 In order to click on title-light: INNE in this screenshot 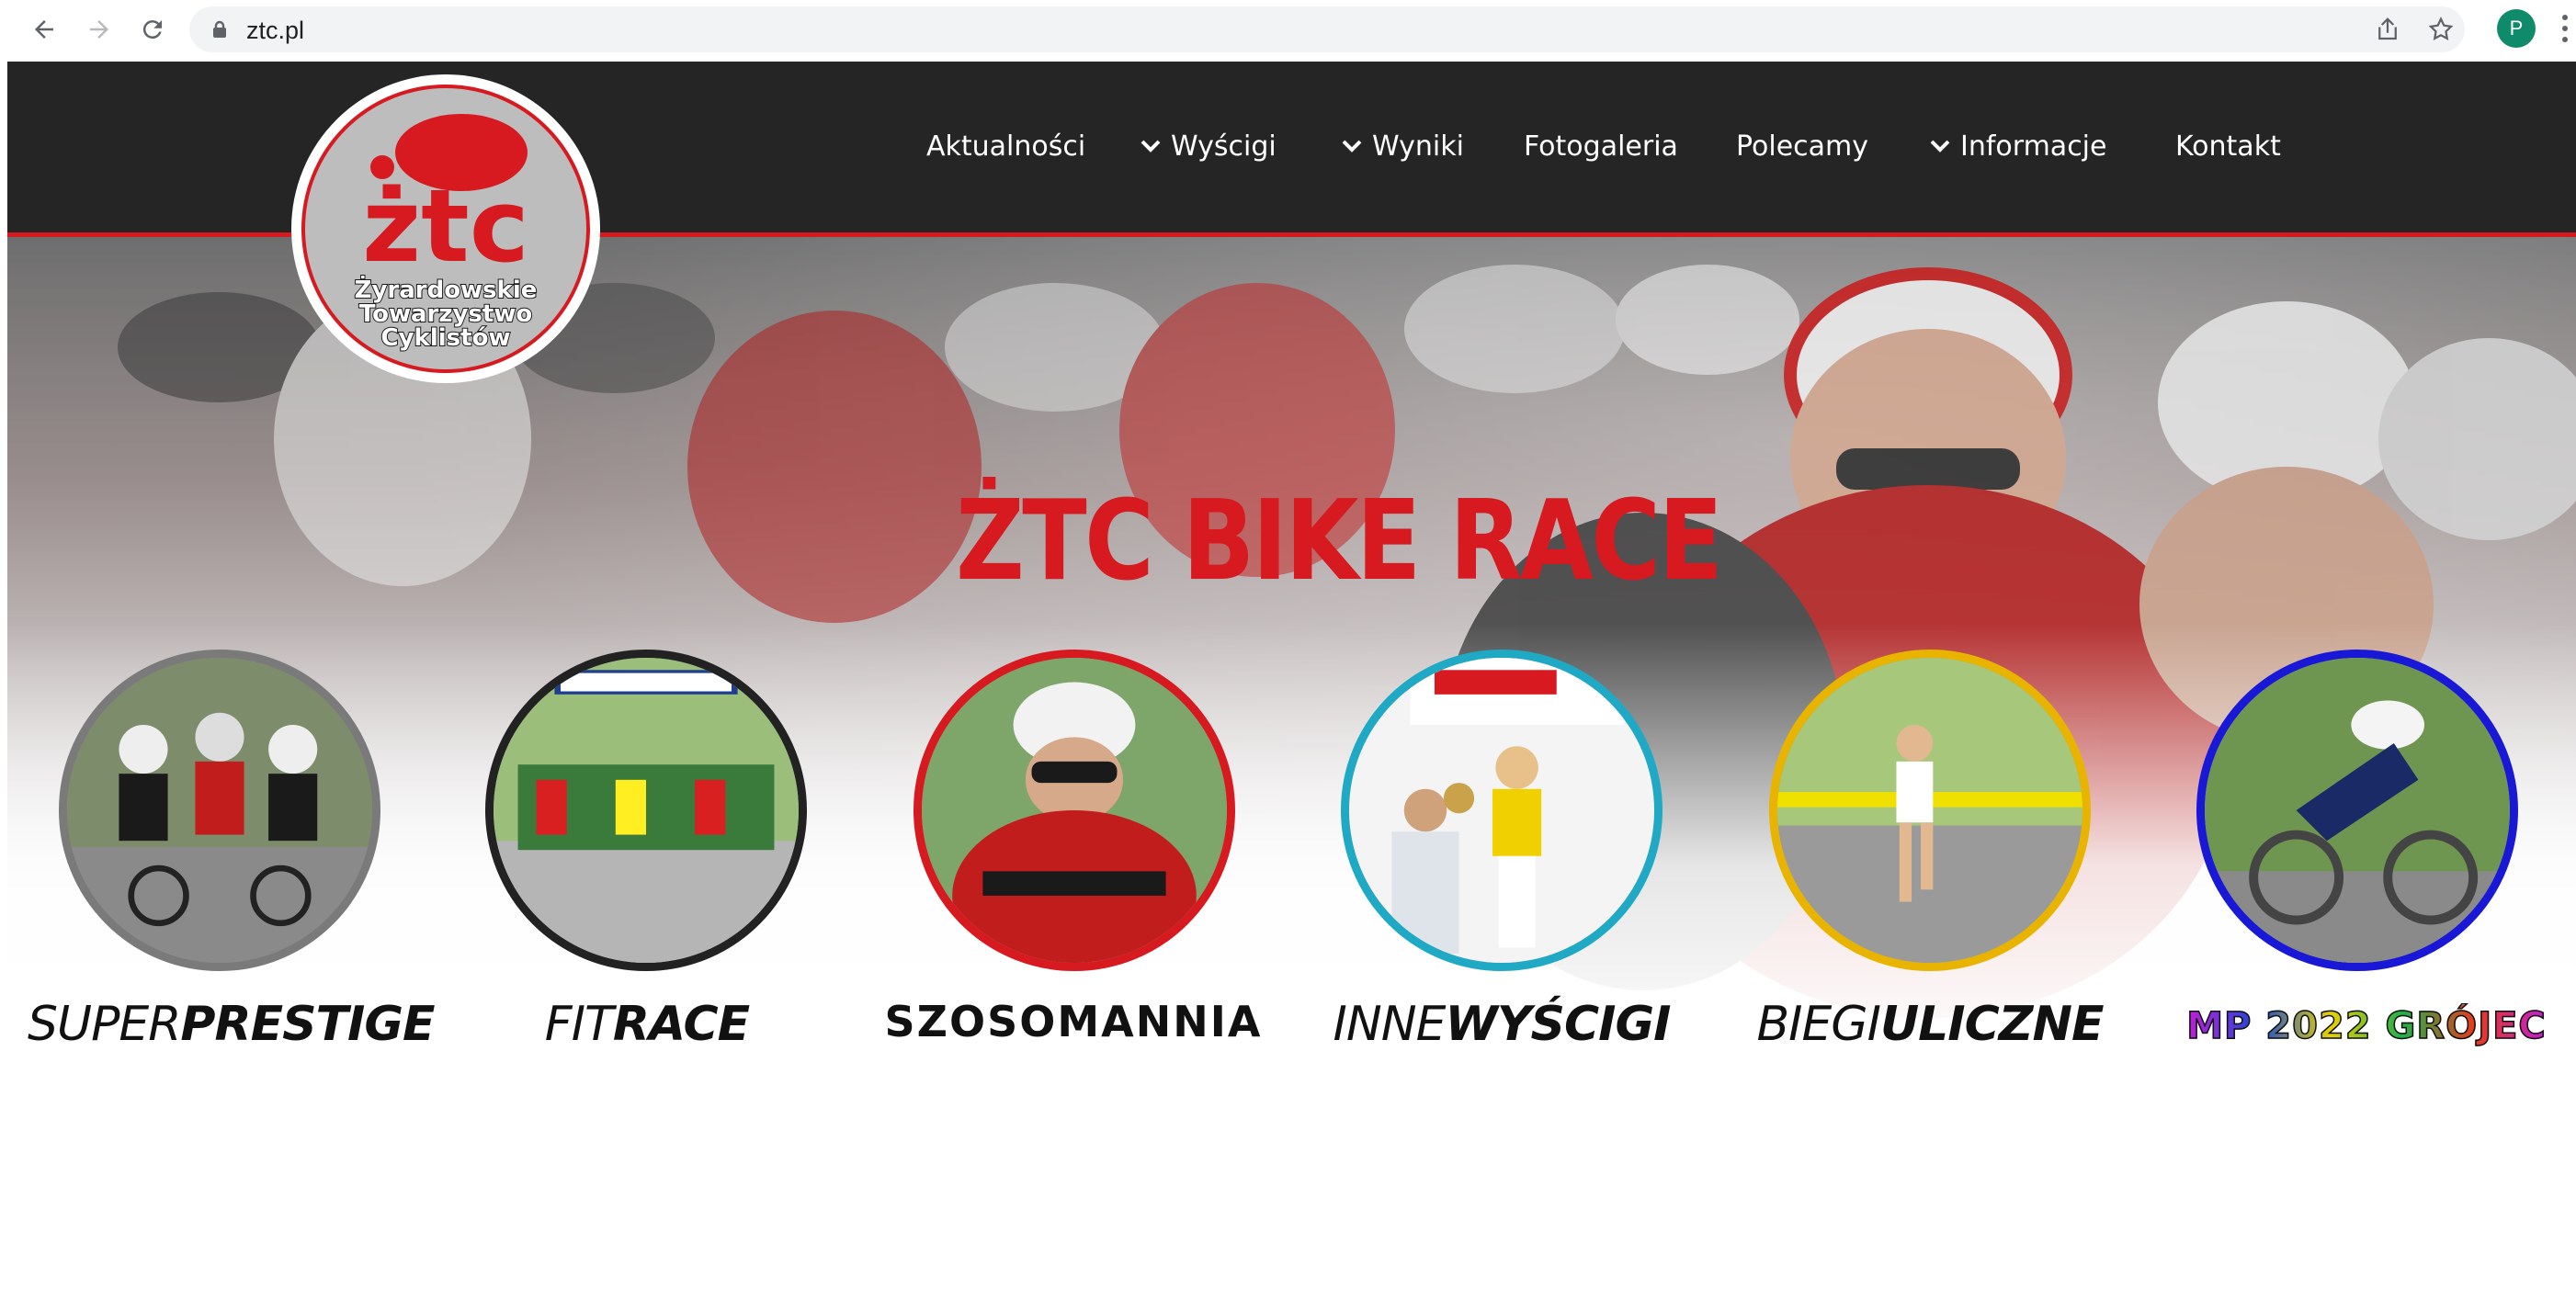, I will do `click(1390, 1024)`.